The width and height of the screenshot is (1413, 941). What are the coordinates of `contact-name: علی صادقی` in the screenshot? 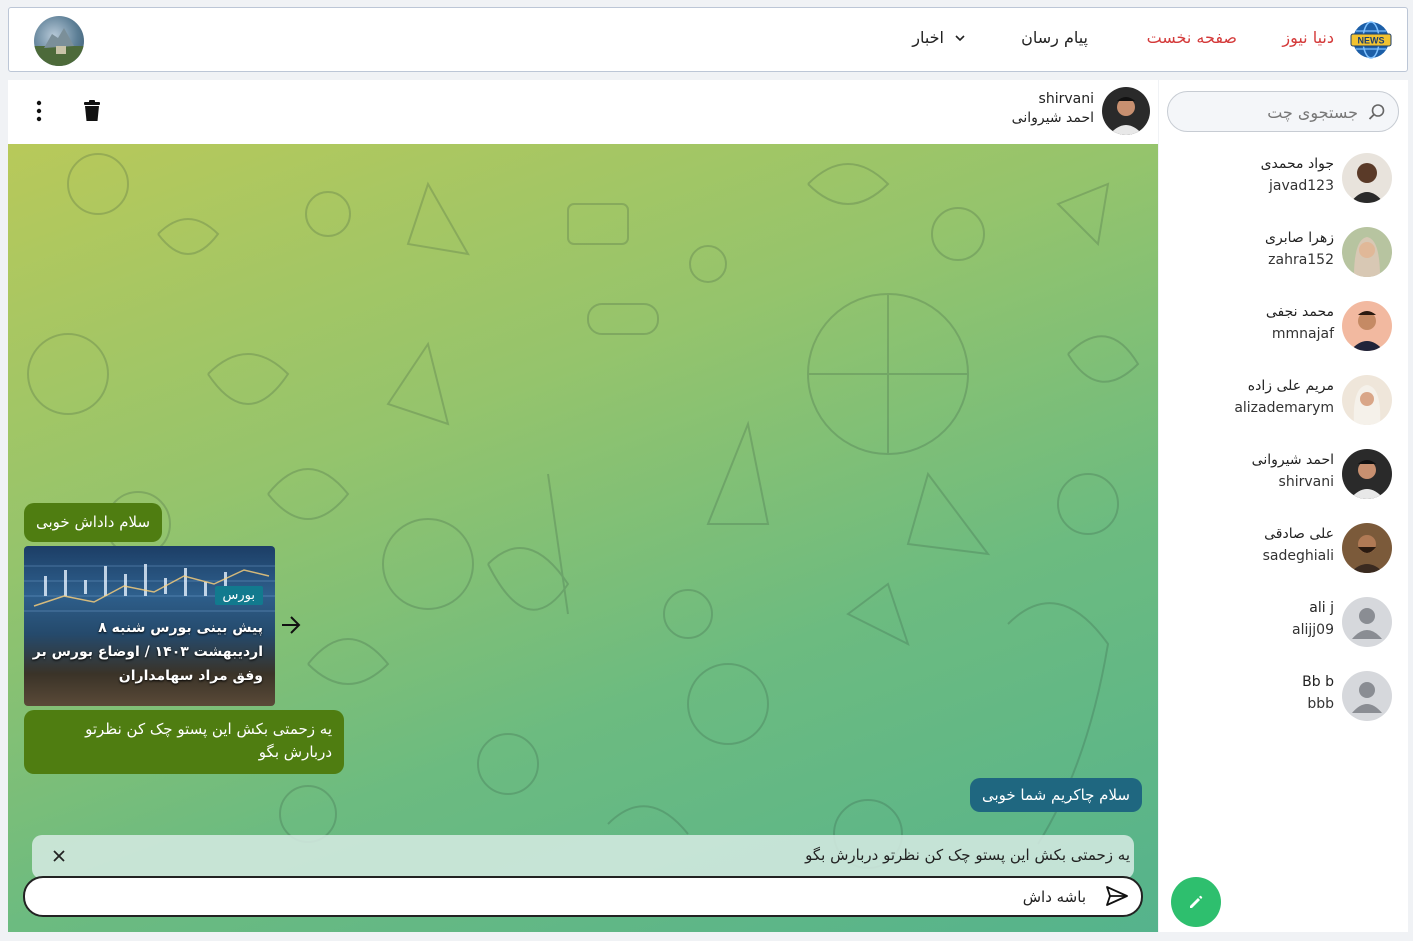 It's located at (1299, 534).